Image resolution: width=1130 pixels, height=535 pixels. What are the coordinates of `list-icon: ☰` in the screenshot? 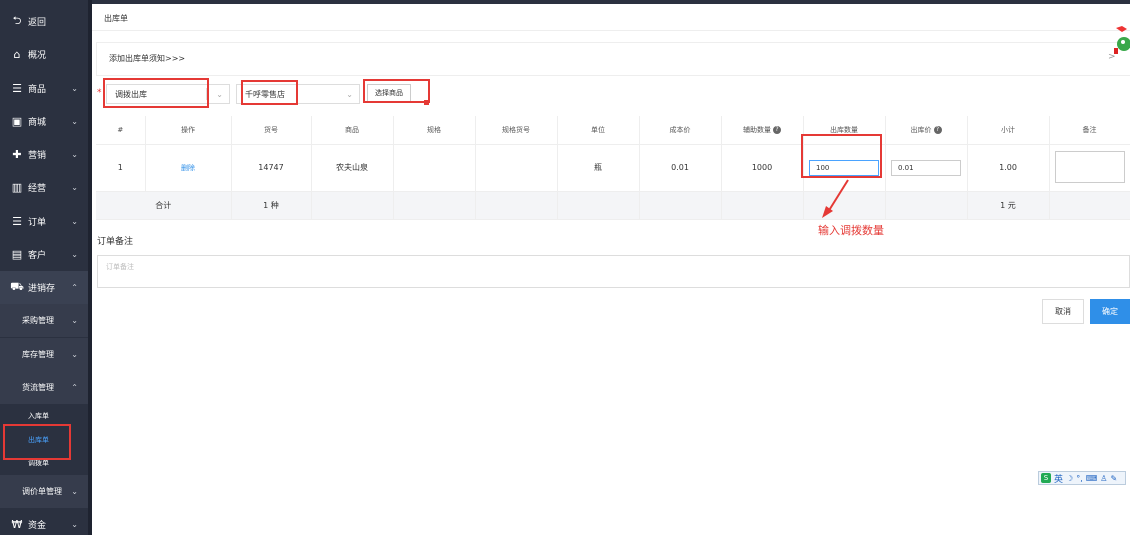 It's located at (17, 88).